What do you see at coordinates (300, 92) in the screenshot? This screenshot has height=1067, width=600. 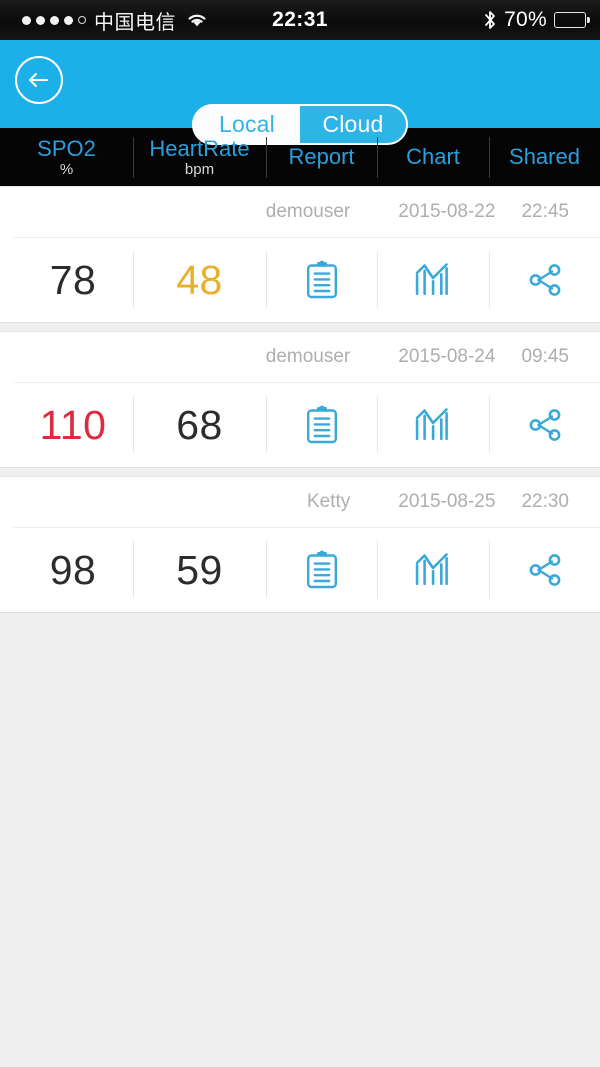 I see `app-navigation-bar: Local Cloud` at bounding box center [300, 92].